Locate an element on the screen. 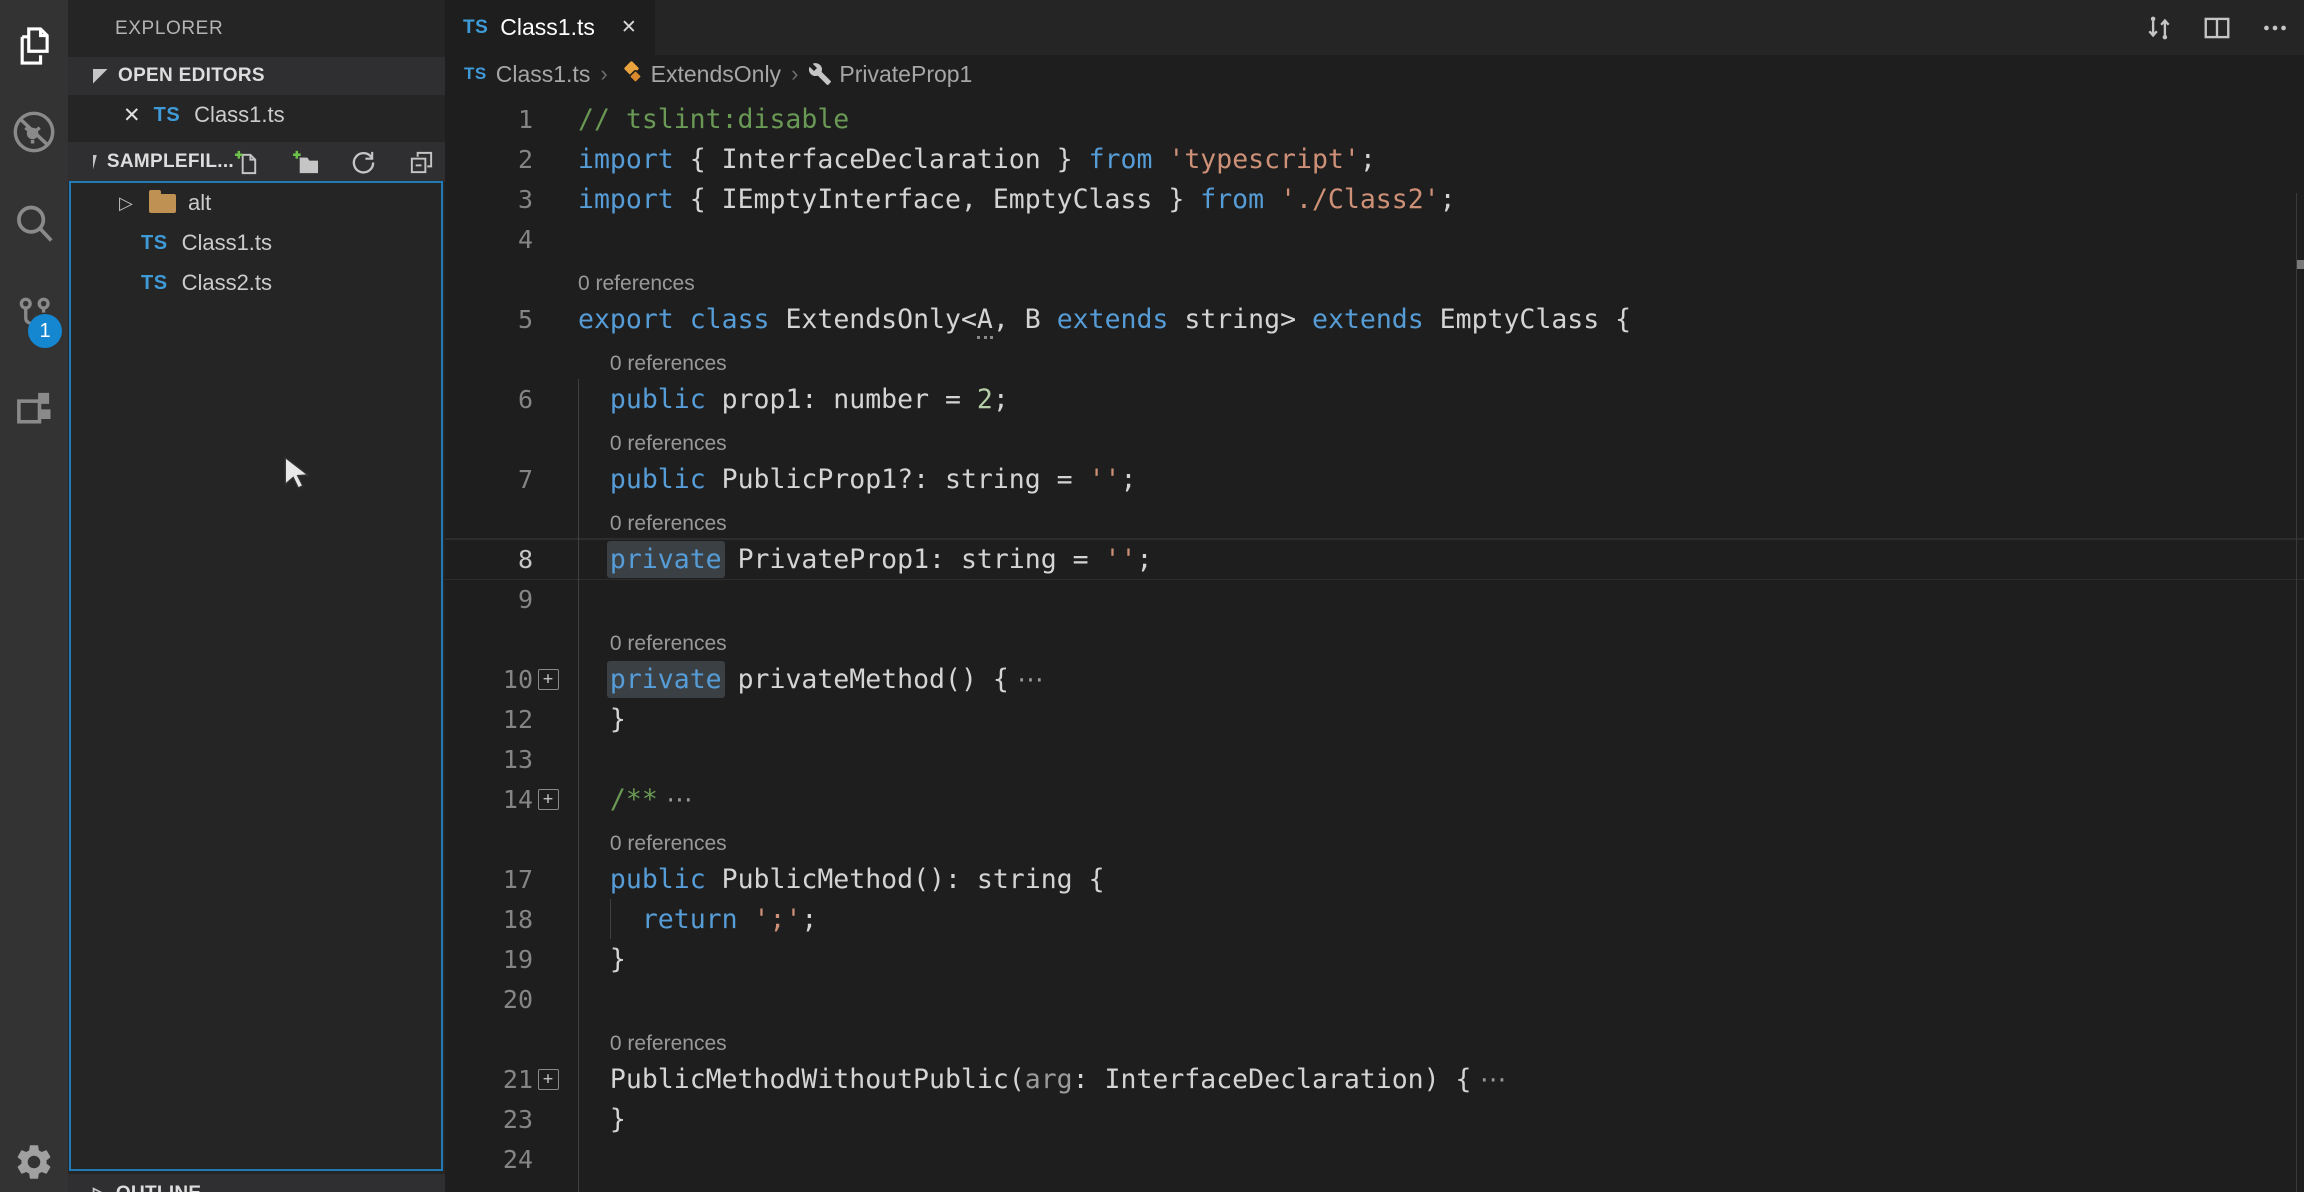 This screenshot has height=1192, width=2304. line-number: 2 is located at coordinates (489, 159).